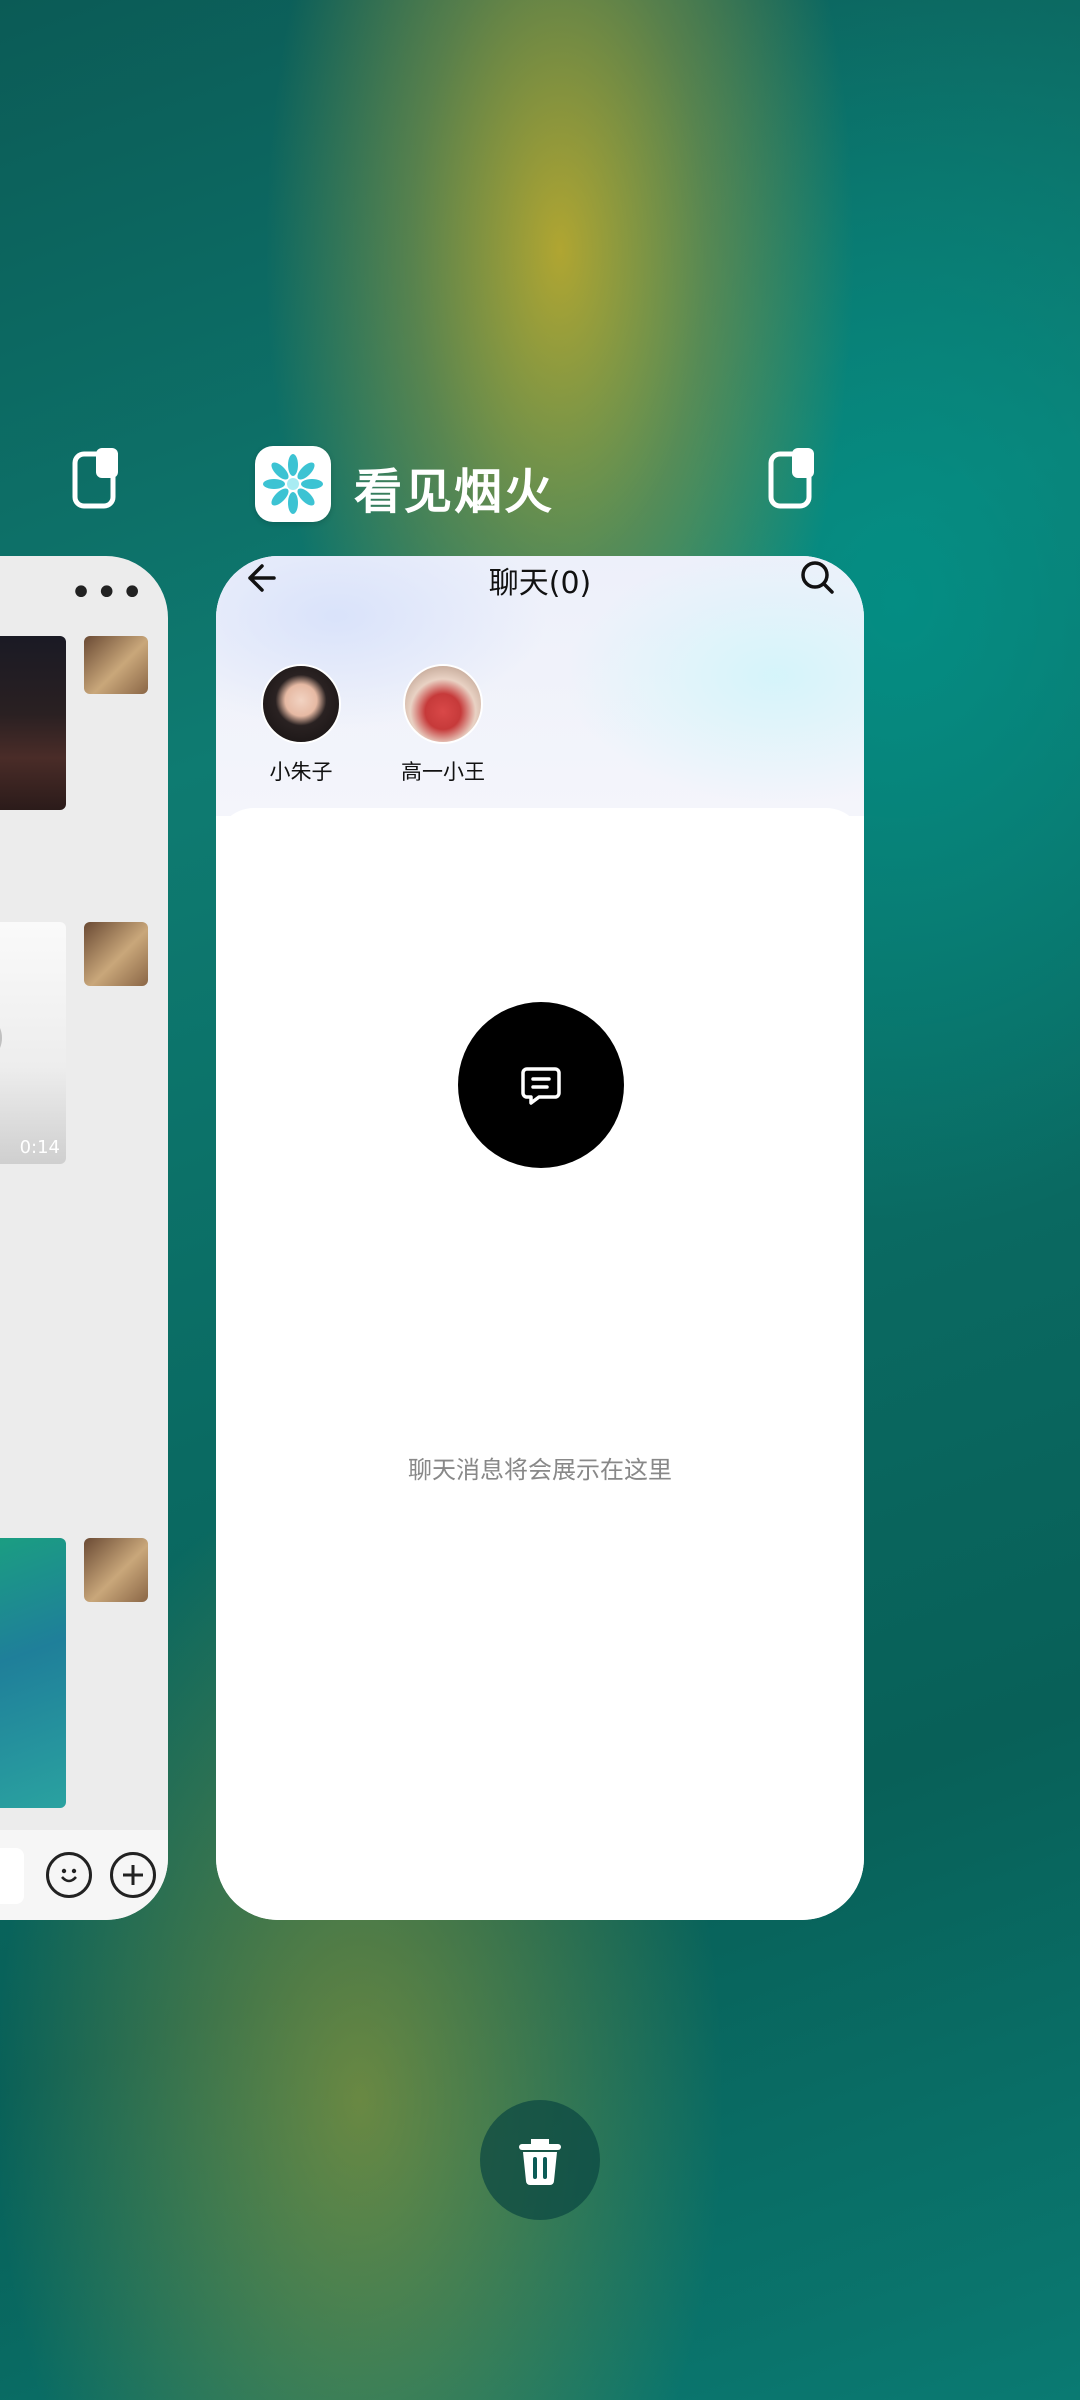 The height and width of the screenshot is (2400, 1080). What do you see at coordinates (540, 2160) in the screenshot?
I see `trash-icon` at bounding box center [540, 2160].